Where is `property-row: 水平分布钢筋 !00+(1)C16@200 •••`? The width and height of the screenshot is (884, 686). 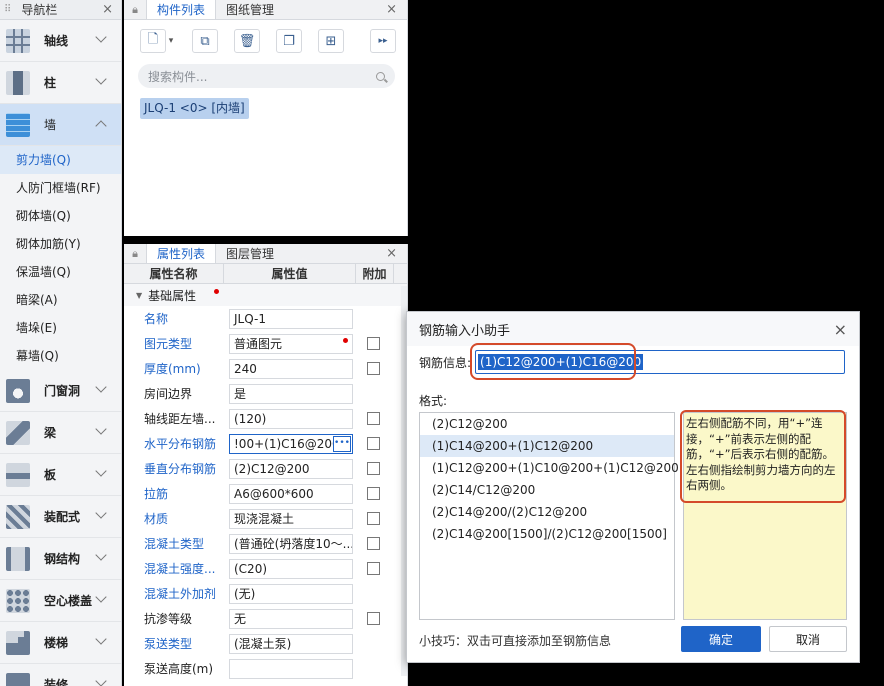
property-row: 水平分布钢筋 !00+(1)C16@200 ••• is located at coordinates (265, 443).